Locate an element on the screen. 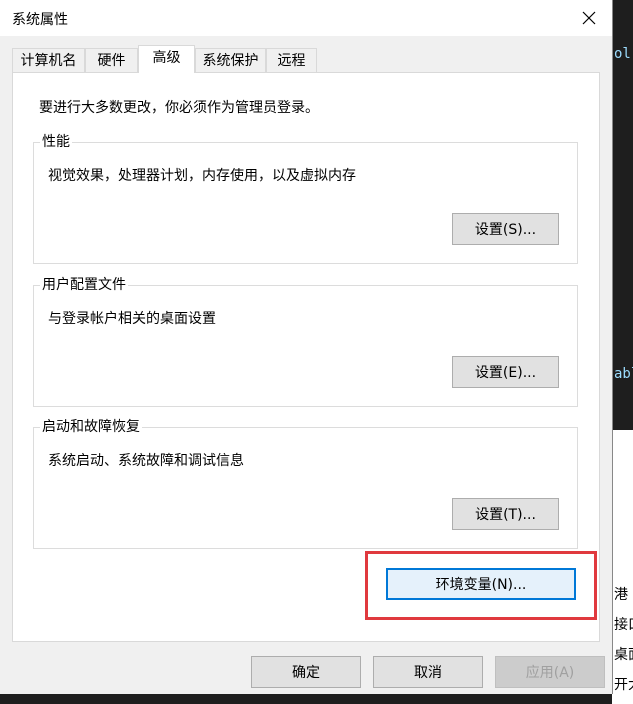  tab-advanced: 高级 is located at coordinates (166, 59).